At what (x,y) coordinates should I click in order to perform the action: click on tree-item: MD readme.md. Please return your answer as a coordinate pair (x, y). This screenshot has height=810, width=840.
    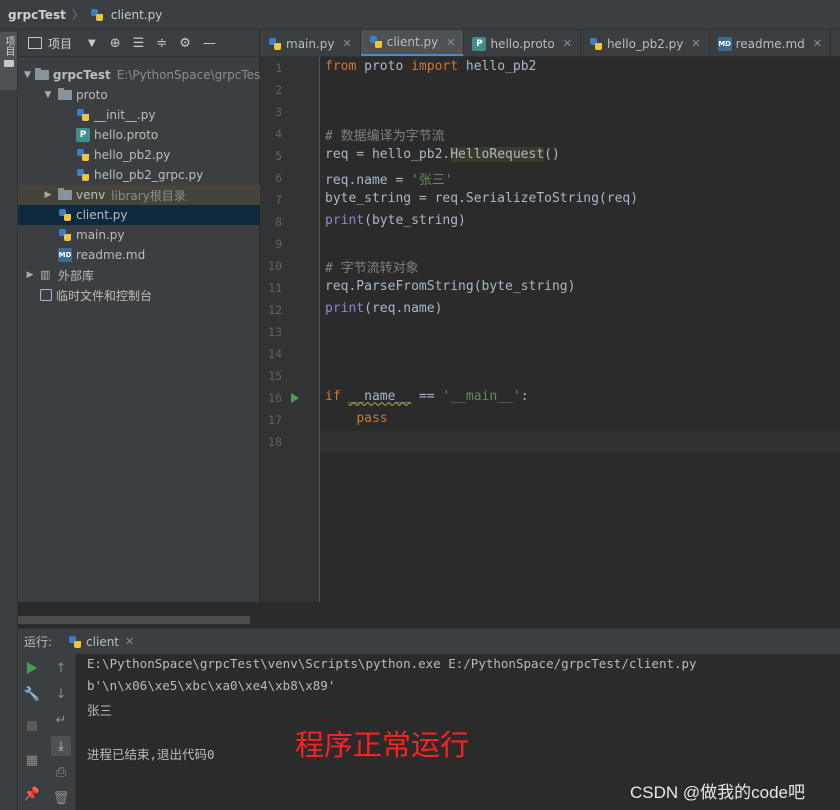
    Looking at the image, I should click on (139, 255).